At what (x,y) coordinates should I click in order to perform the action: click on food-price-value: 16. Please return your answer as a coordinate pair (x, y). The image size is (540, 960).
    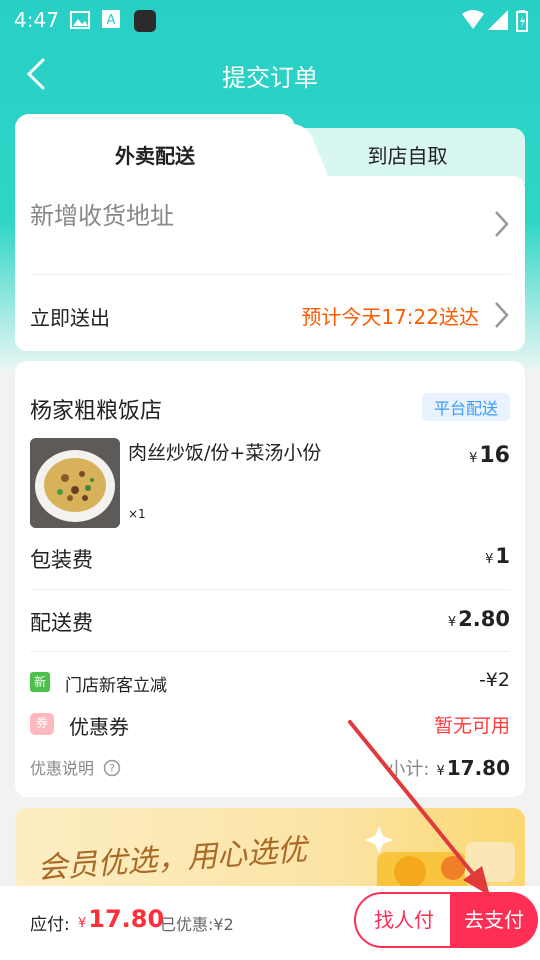
    Looking at the image, I should click on (494, 455).